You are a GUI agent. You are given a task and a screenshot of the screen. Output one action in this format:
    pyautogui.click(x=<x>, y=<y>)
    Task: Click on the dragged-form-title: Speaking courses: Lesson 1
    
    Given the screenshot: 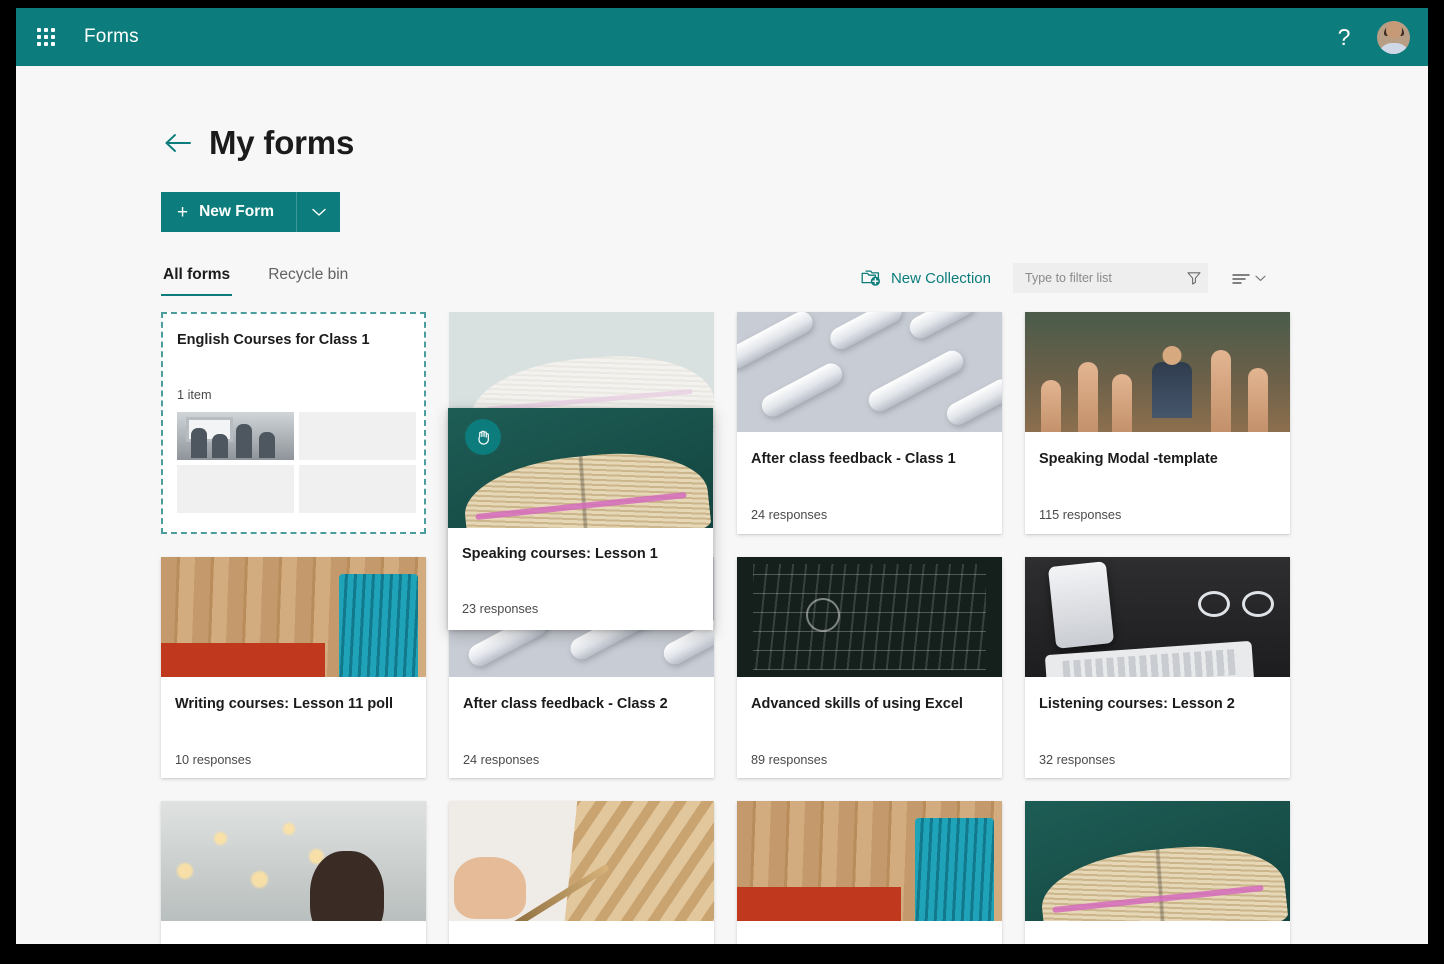 What is the action you would take?
    pyautogui.click(x=560, y=554)
    